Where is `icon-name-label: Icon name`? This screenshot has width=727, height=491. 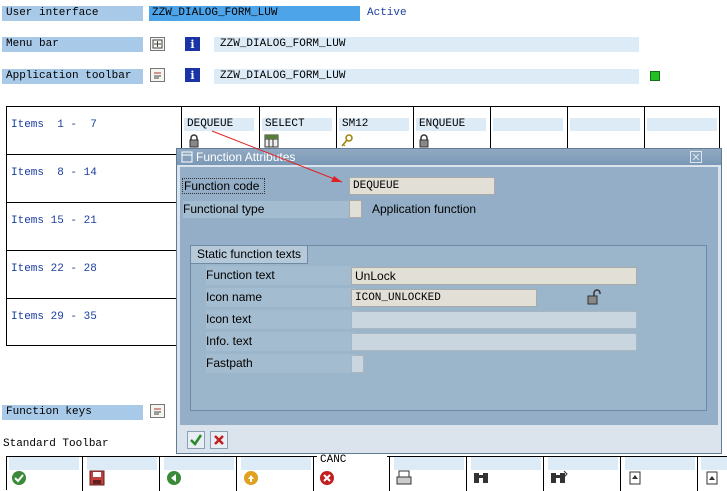
icon-name-label: Icon name is located at coordinates (281, 297).